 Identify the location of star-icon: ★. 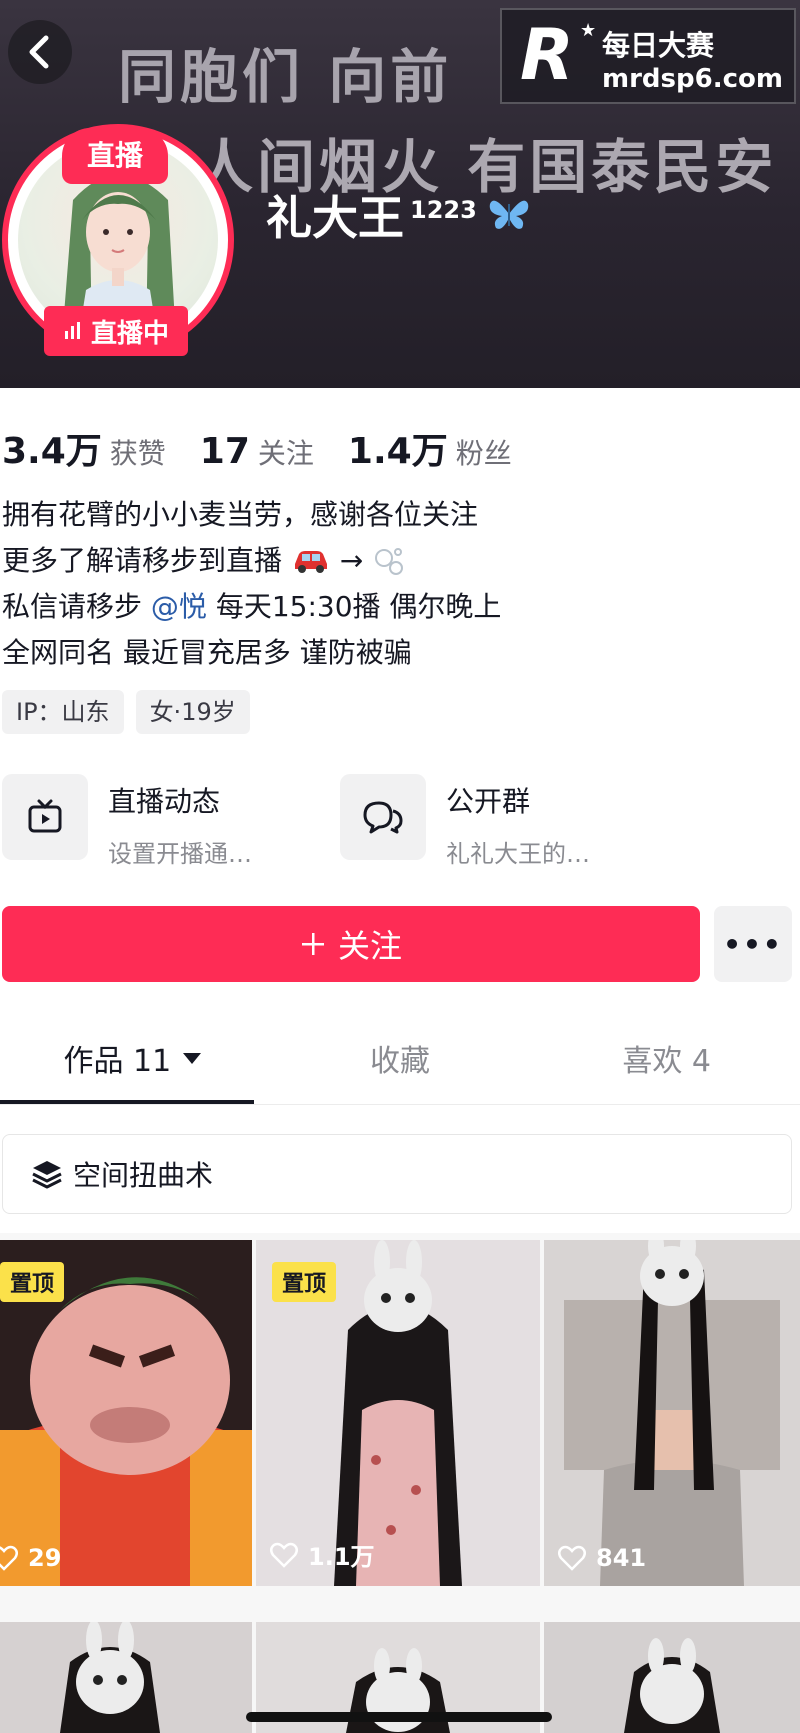
(588, 30).